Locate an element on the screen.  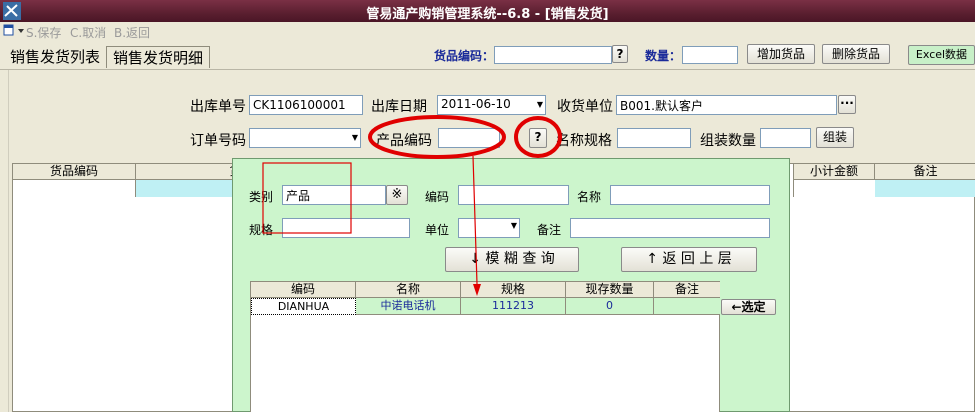
window-title: 管易通产购销管理系统--6.8 - [销售发货] is located at coordinates (487, 14).